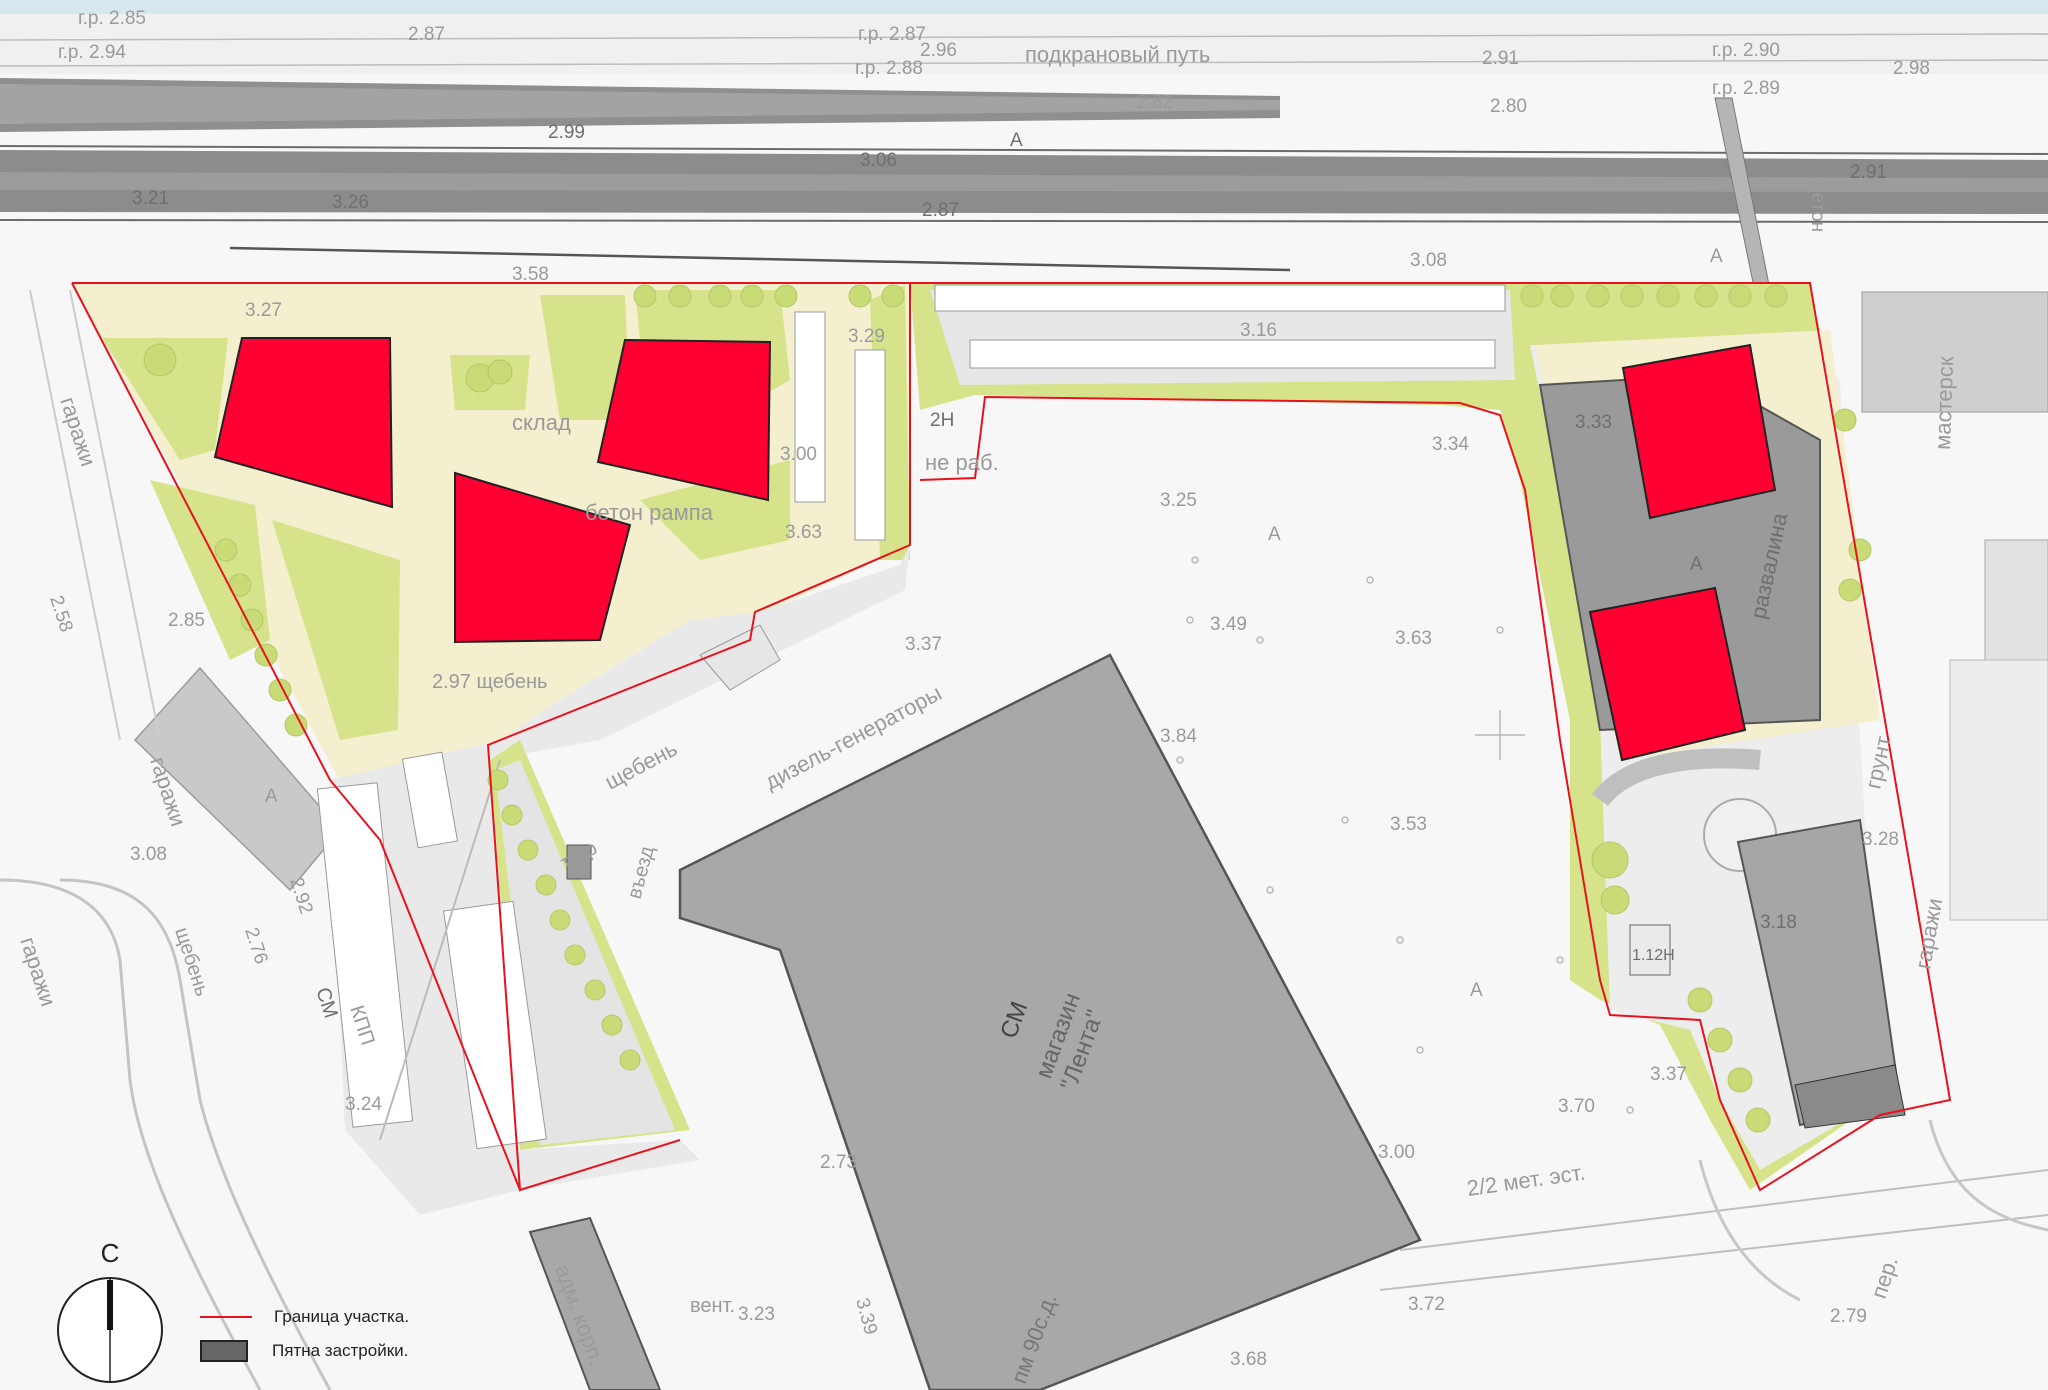 The width and height of the screenshot is (2048, 1390). What do you see at coordinates (756, 1314) in the screenshot?
I see `label-elev-323: 3.23` at bounding box center [756, 1314].